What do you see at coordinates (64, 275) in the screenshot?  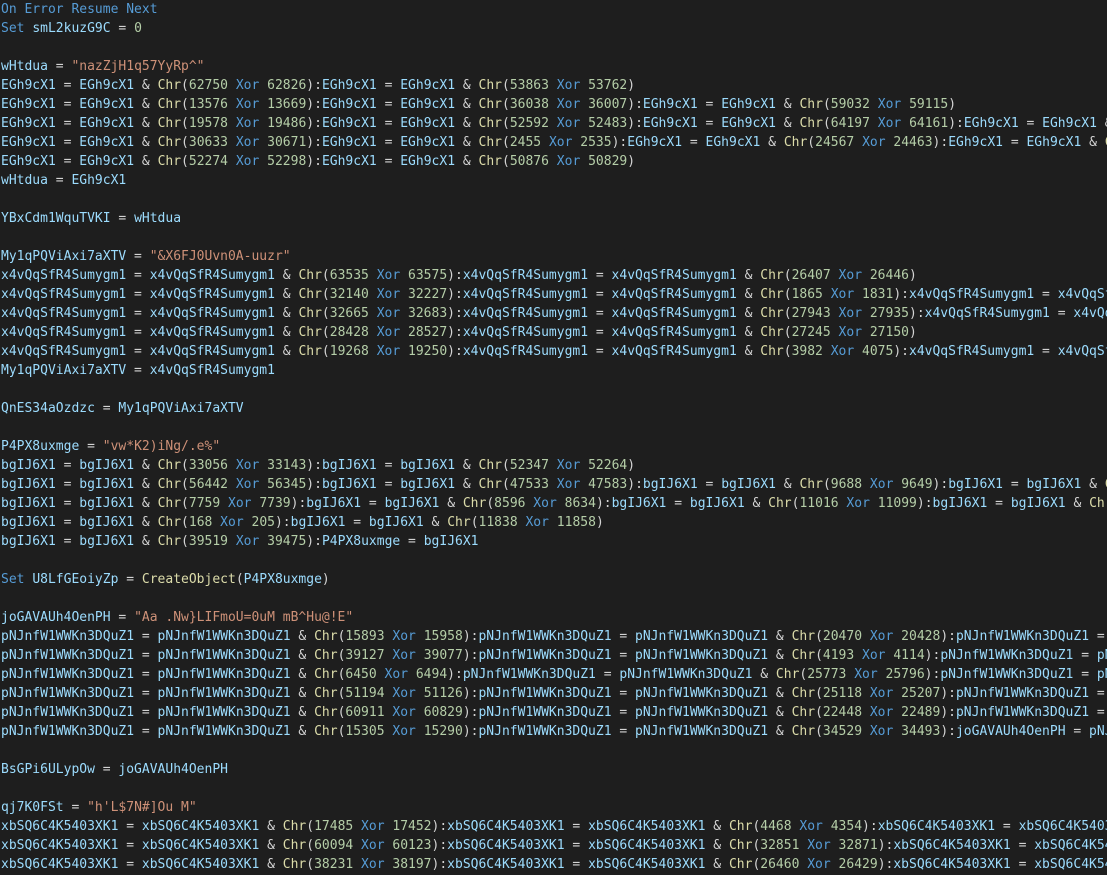 I see `code-token: x4vQqSfR4Sumygm1` at bounding box center [64, 275].